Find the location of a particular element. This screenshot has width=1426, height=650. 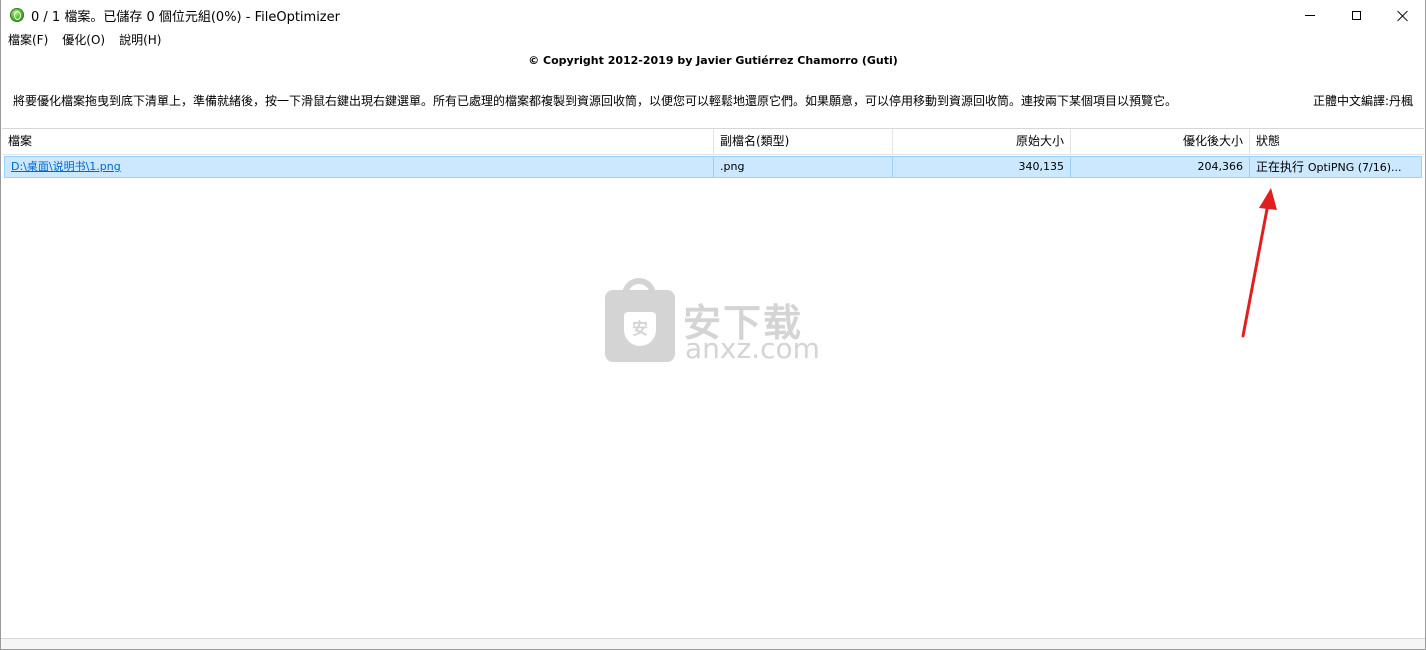

status-main: 正在执行 is located at coordinates (1280, 167).